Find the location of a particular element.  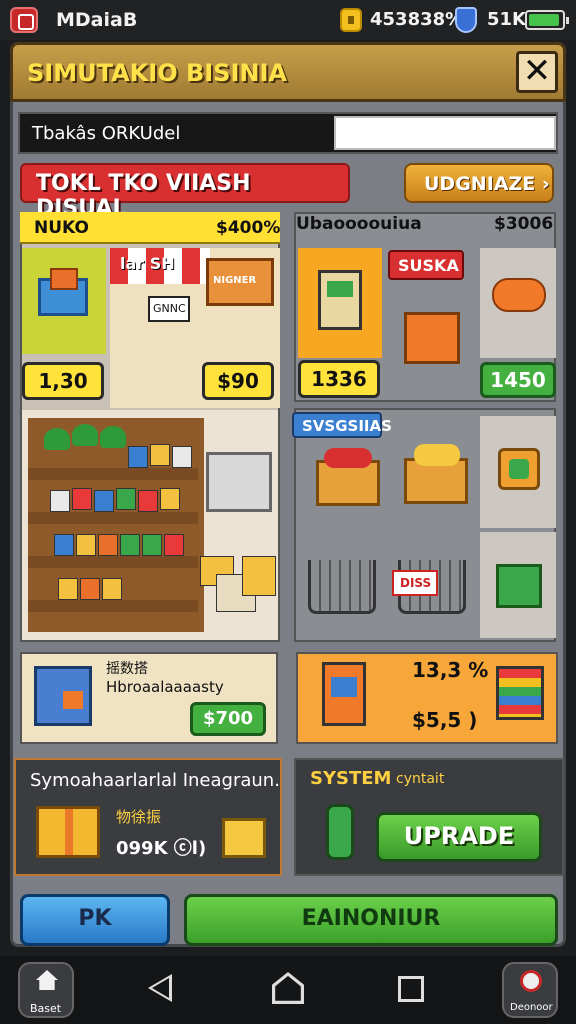

green-box-item is located at coordinates (518, 585).